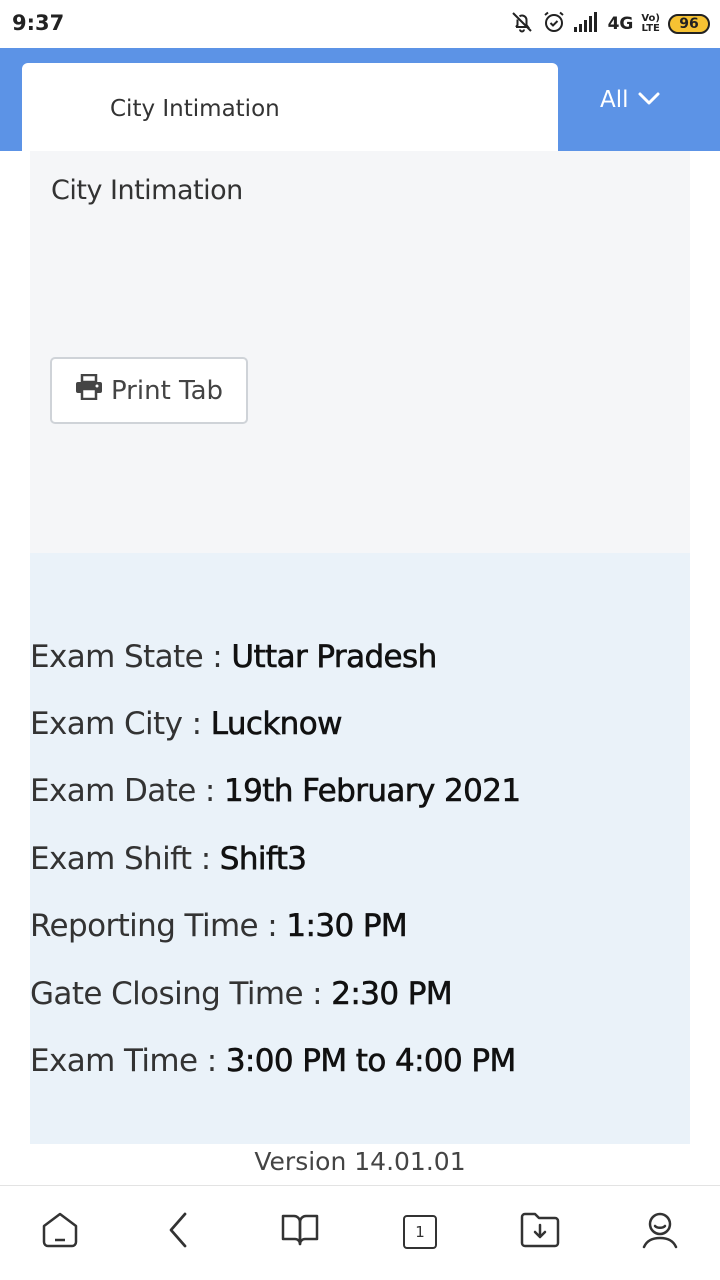 The height and width of the screenshot is (1280, 720). What do you see at coordinates (195, 109) in the screenshot?
I see `tab-label: City Intimation` at bounding box center [195, 109].